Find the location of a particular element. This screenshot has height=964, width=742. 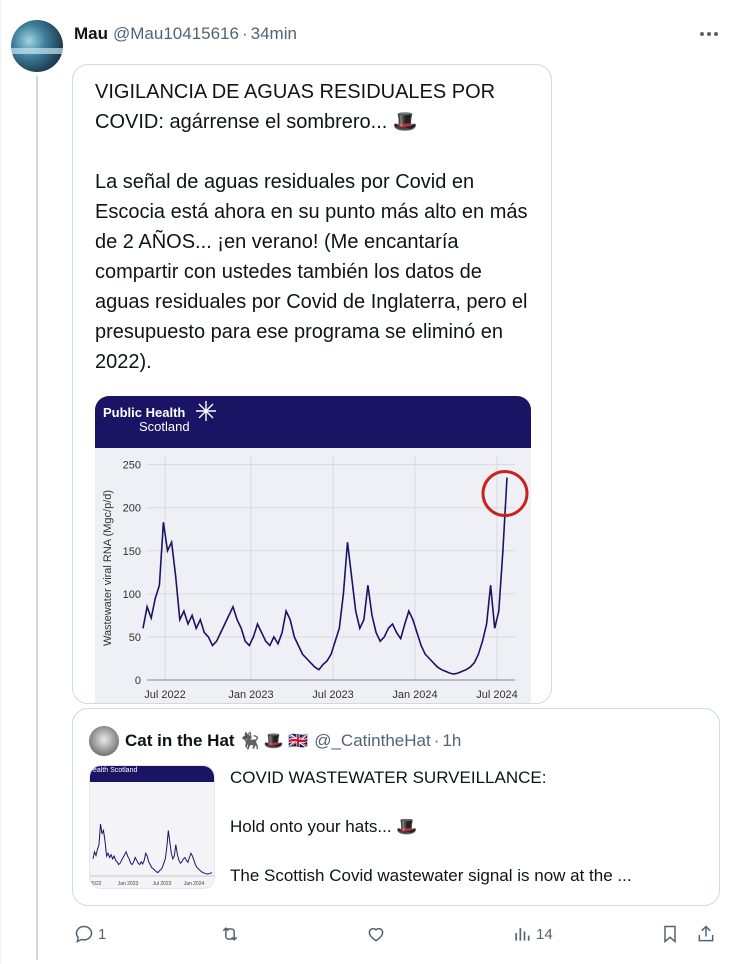

x-tick-label: Jan 2024 is located at coordinates (414, 695).